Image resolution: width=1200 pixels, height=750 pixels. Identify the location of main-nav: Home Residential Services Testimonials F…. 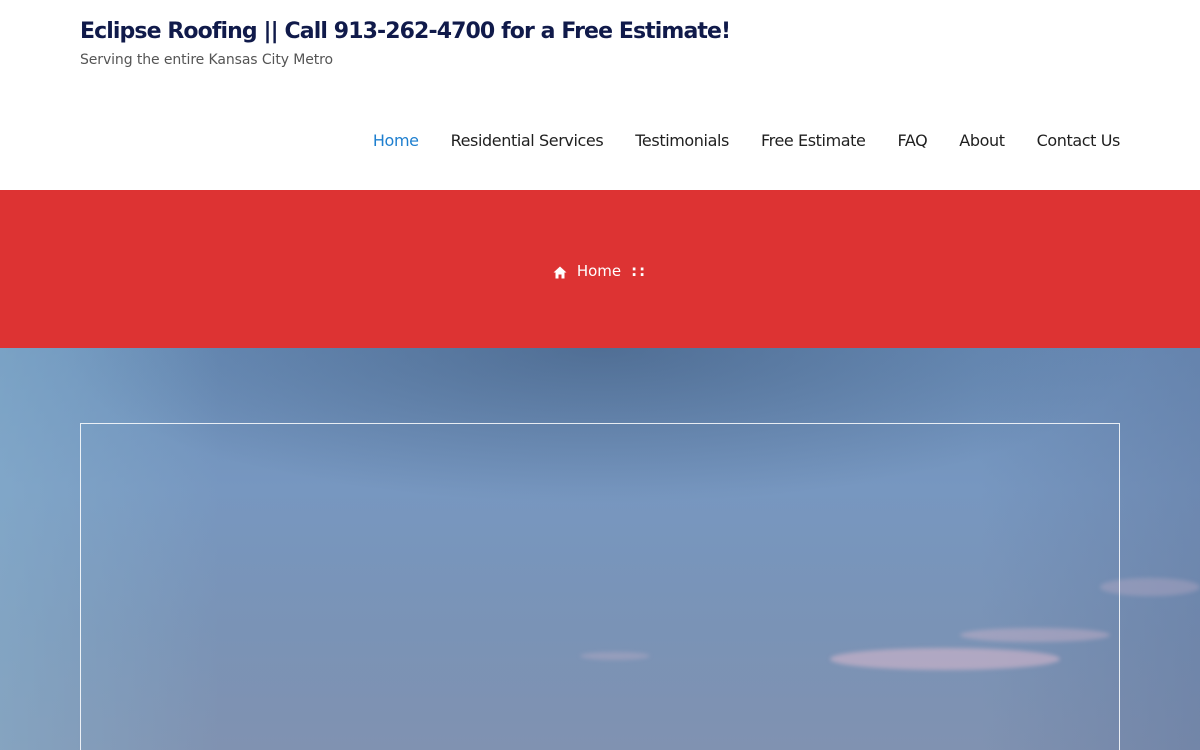
(746, 140).